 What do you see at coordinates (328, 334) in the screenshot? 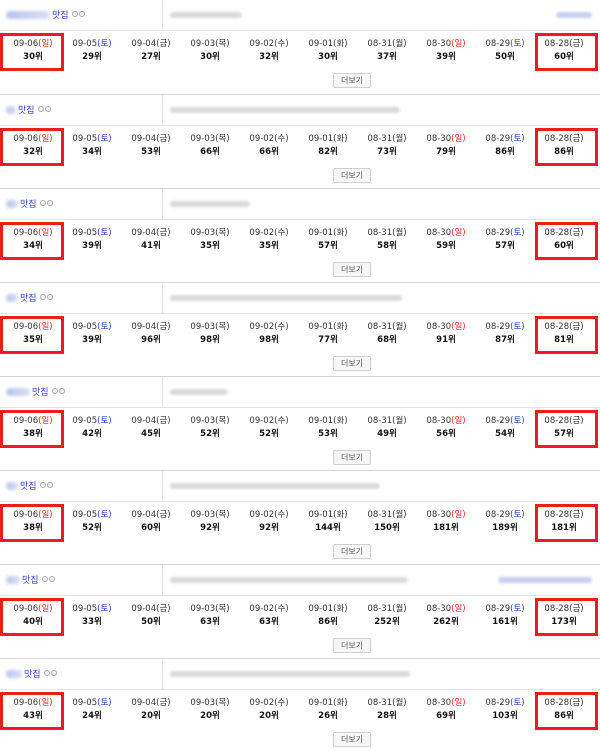
I see `rank-cell: 09-01(화) 77위` at bounding box center [328, 334].